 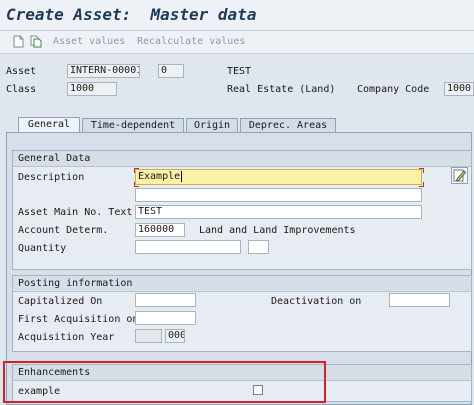 I want to click on tab-origin: Origin, so click(x=212, y=125).